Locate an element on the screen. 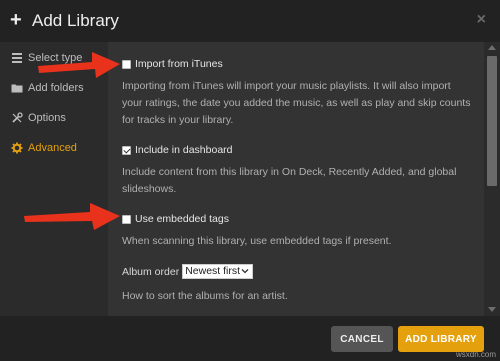 This screenshot has height=361, width=500. album-order-select: Newest first is located at coordinates (218, 271).